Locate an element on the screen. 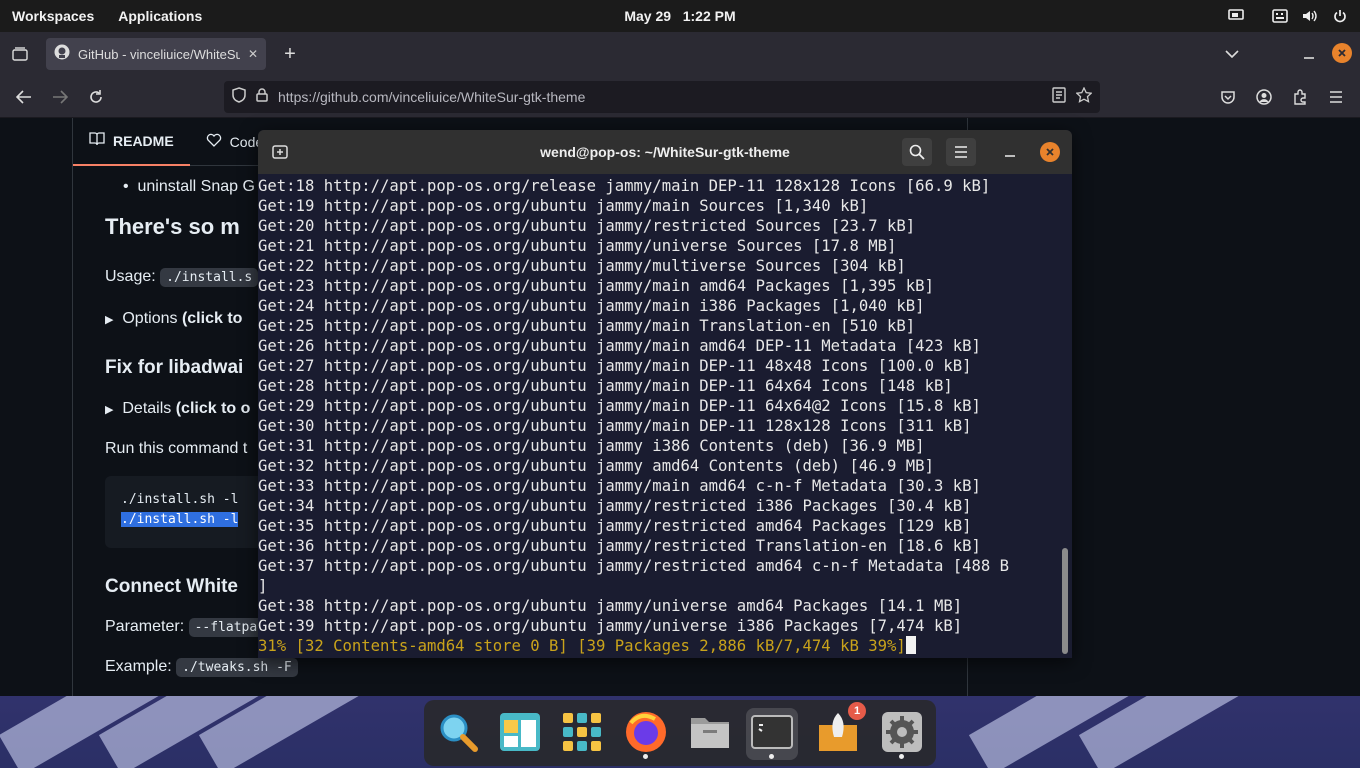 The height and width of the screenshot is (768, 1360). details-toggle: ▶ Details (click to o is located at coordinates (177, 409).